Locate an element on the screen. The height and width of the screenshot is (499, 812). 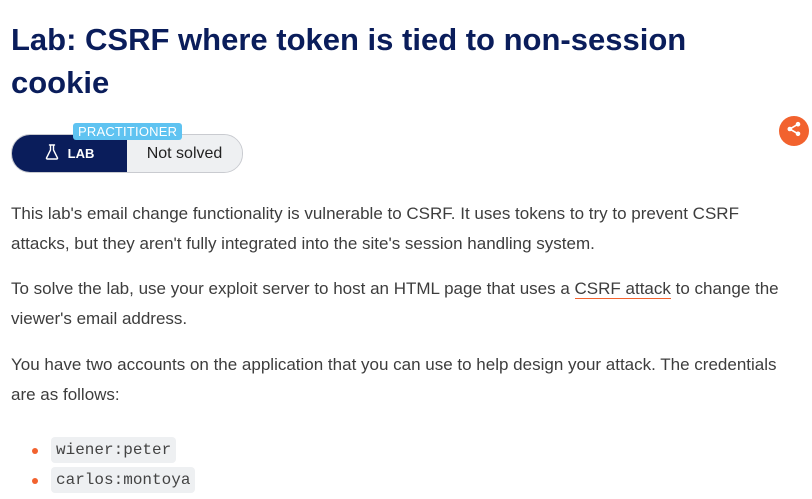
credential-code: wiener:peter is located at coordinates (114, 450).